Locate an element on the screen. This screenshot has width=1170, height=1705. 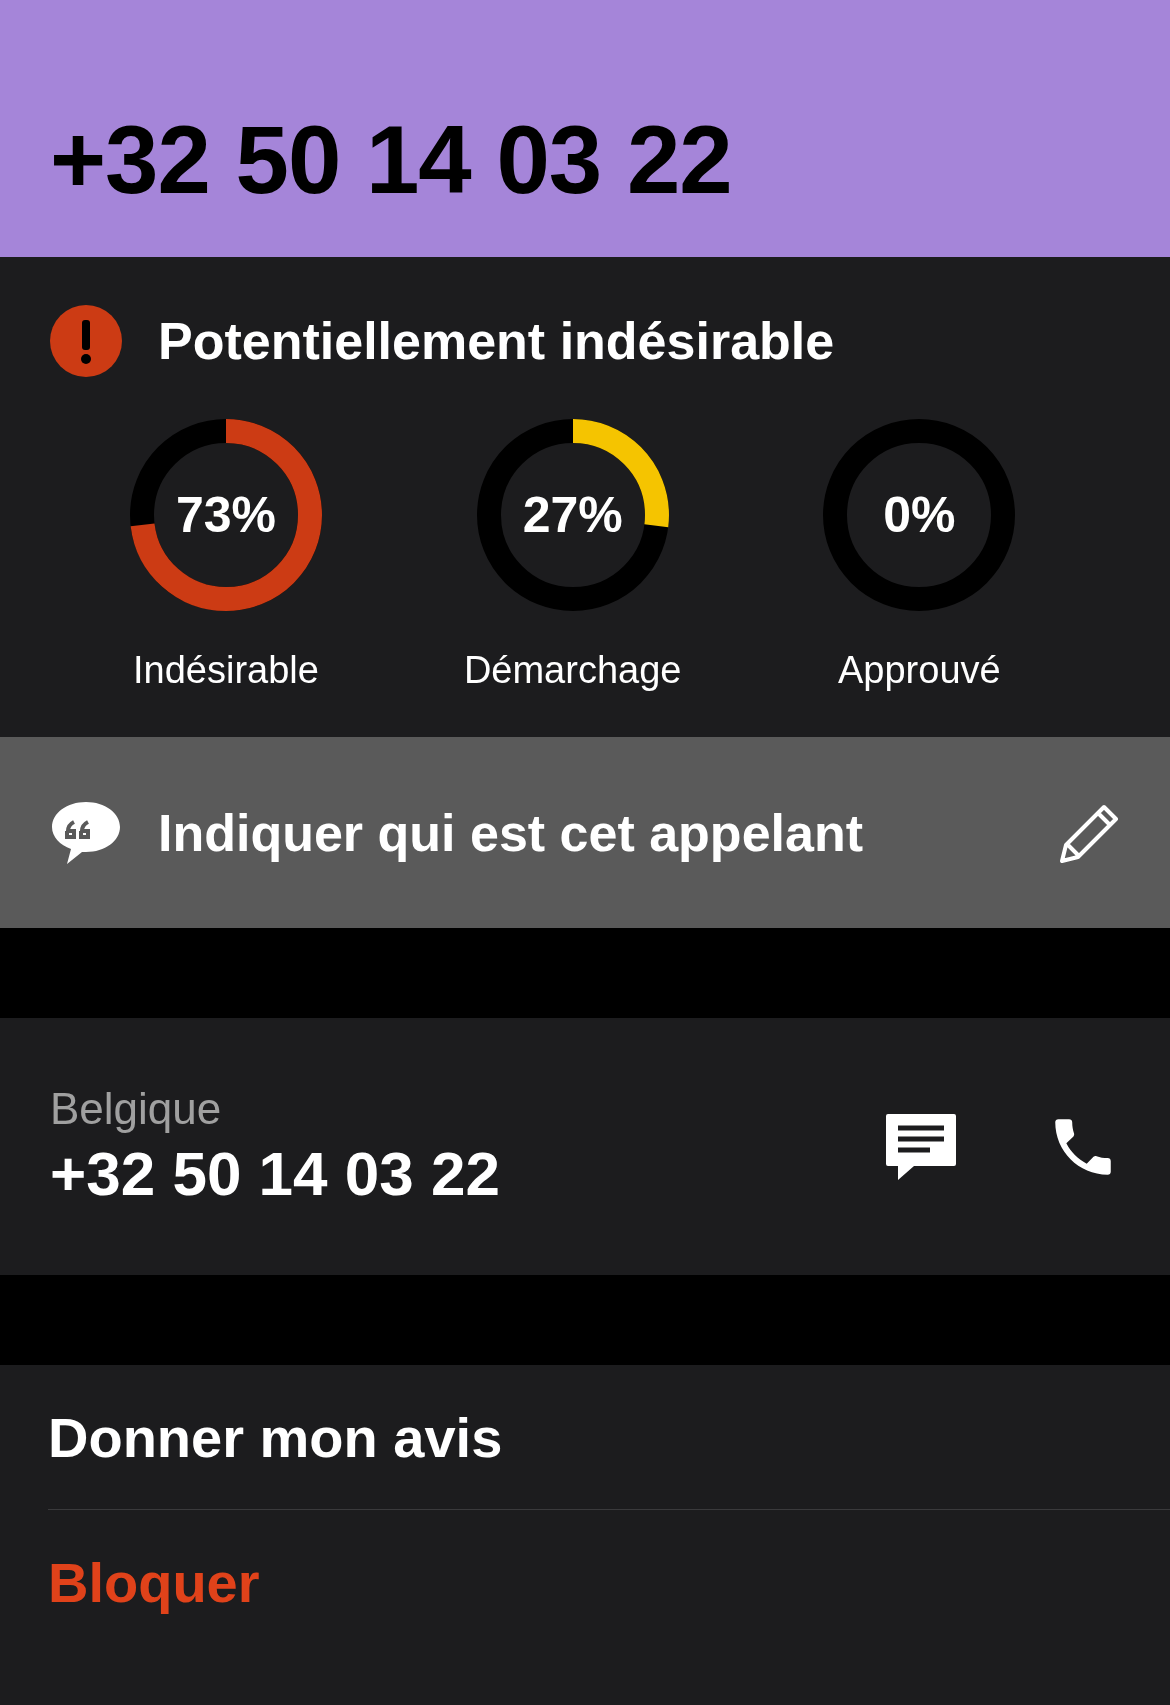
meter-label: Démarchage is located at coordinates (572, 670).